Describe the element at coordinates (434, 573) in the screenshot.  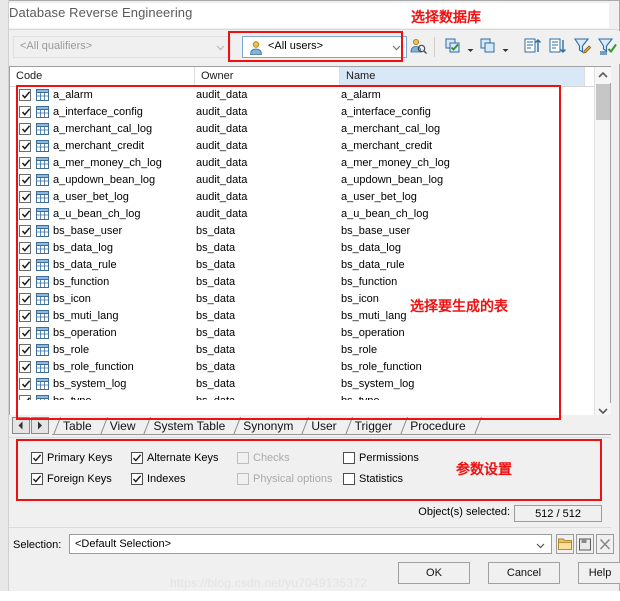
I see `ok-button: OK` at that location.